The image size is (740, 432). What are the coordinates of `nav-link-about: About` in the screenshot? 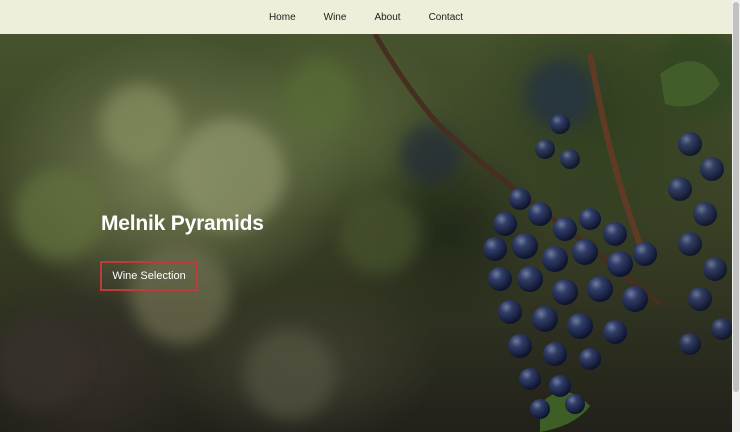 It's located at (387, 17).